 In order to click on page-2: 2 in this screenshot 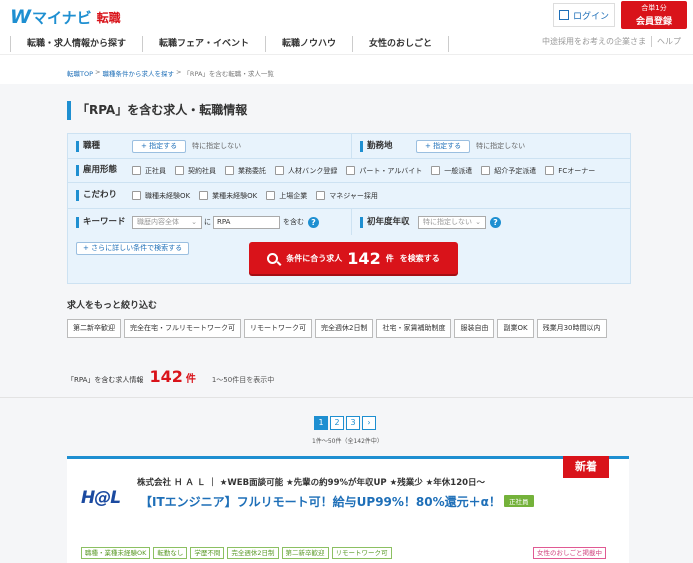, I will do `click(337, 423)`.